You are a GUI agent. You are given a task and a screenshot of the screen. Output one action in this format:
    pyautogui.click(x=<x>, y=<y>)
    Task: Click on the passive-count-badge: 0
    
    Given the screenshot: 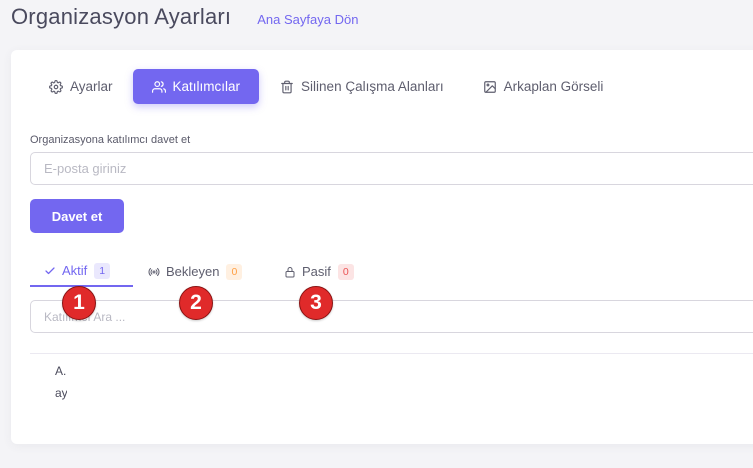 What is the action you would take?
    pyautogui.click(x=345, y=271)
    